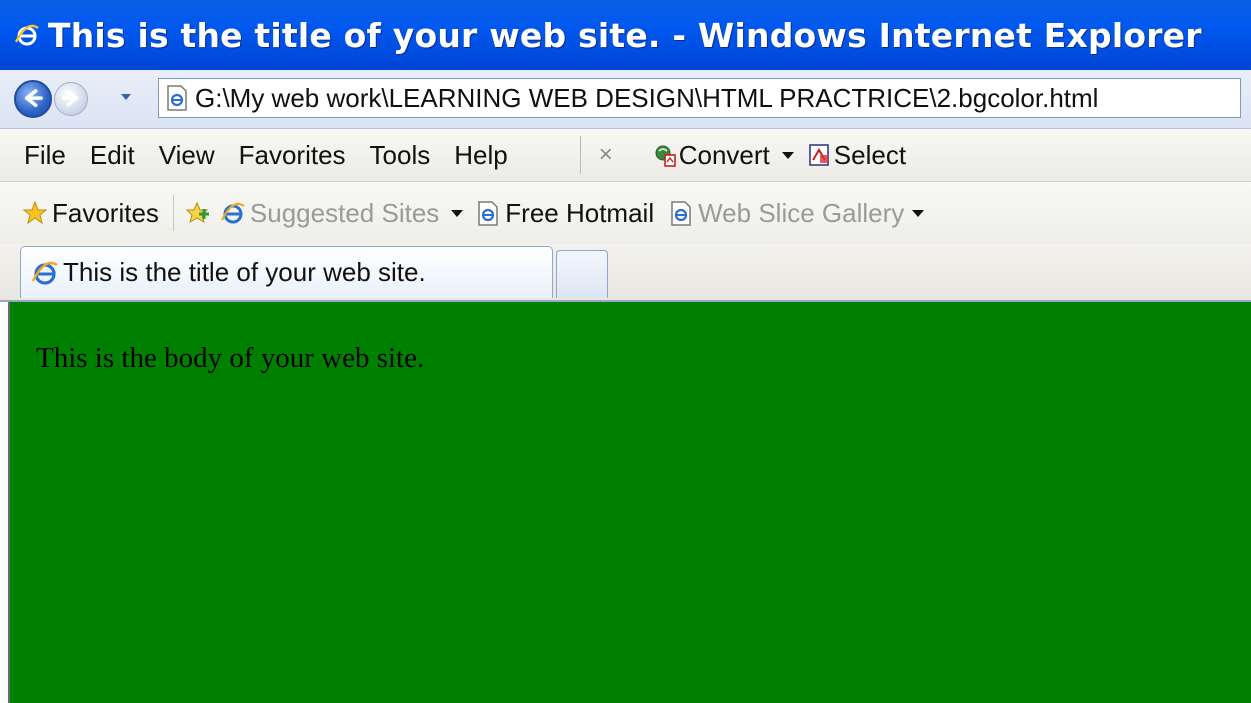 This screenshot has height=703, width=1251. Describe the element at coordinates (187, 155) in the screenshot. I see `menu-view: View` at that location.